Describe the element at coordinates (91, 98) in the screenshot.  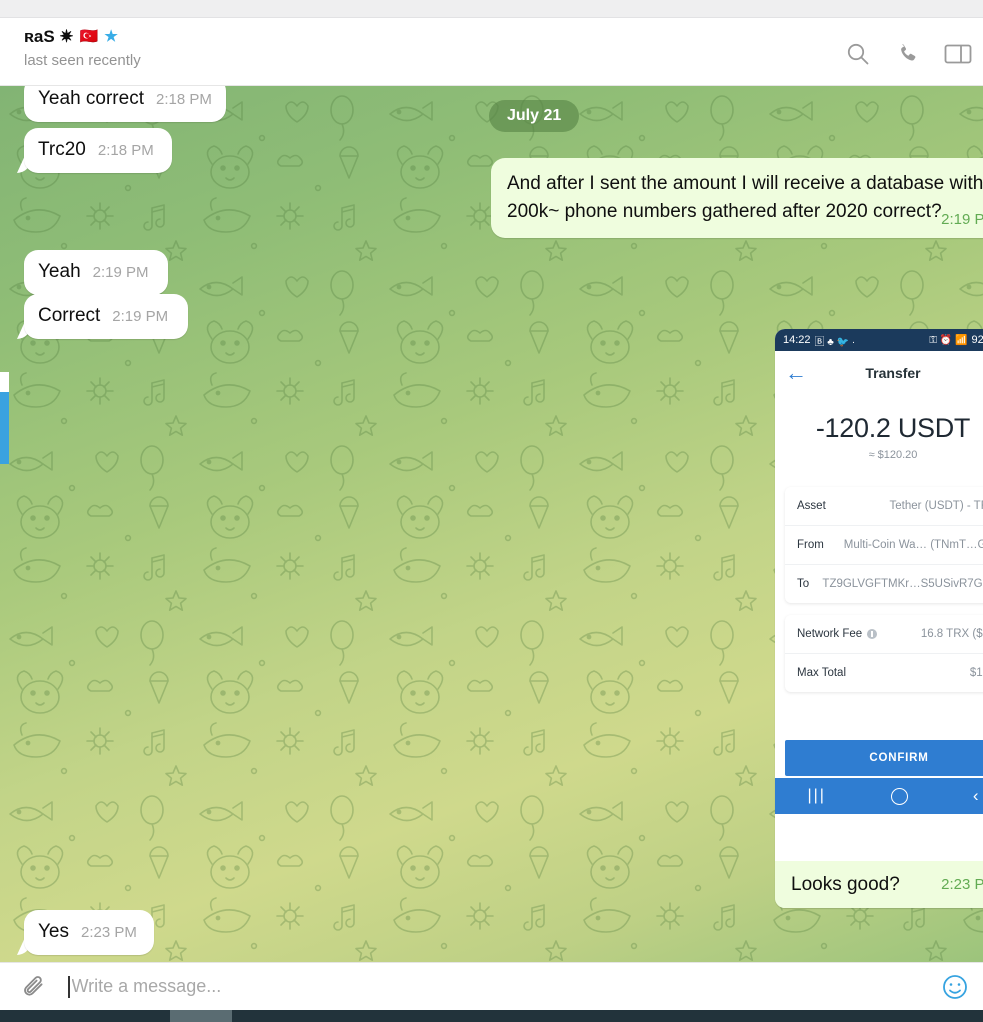
I see `message-text: Yeah correct` at that location.